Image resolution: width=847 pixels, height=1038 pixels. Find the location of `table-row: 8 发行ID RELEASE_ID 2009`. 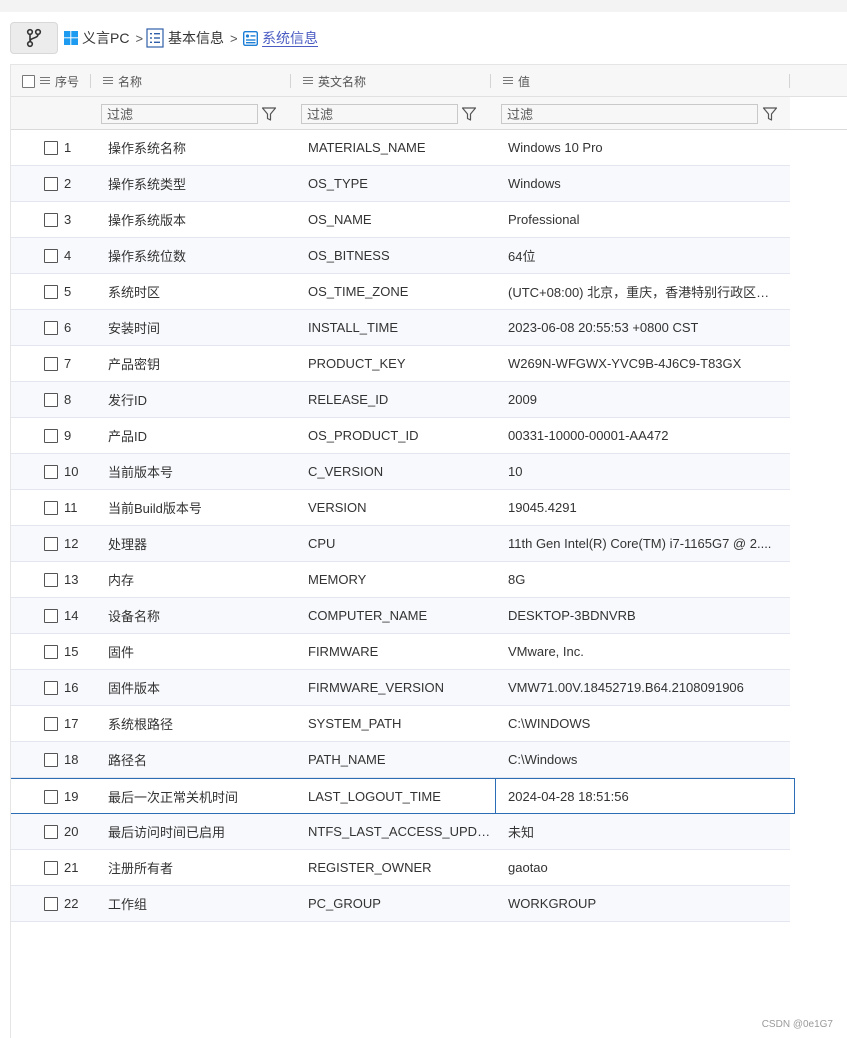

table-row: 8 发行ID RELEASE_ID 2009 is located at coordinates (400, 400).